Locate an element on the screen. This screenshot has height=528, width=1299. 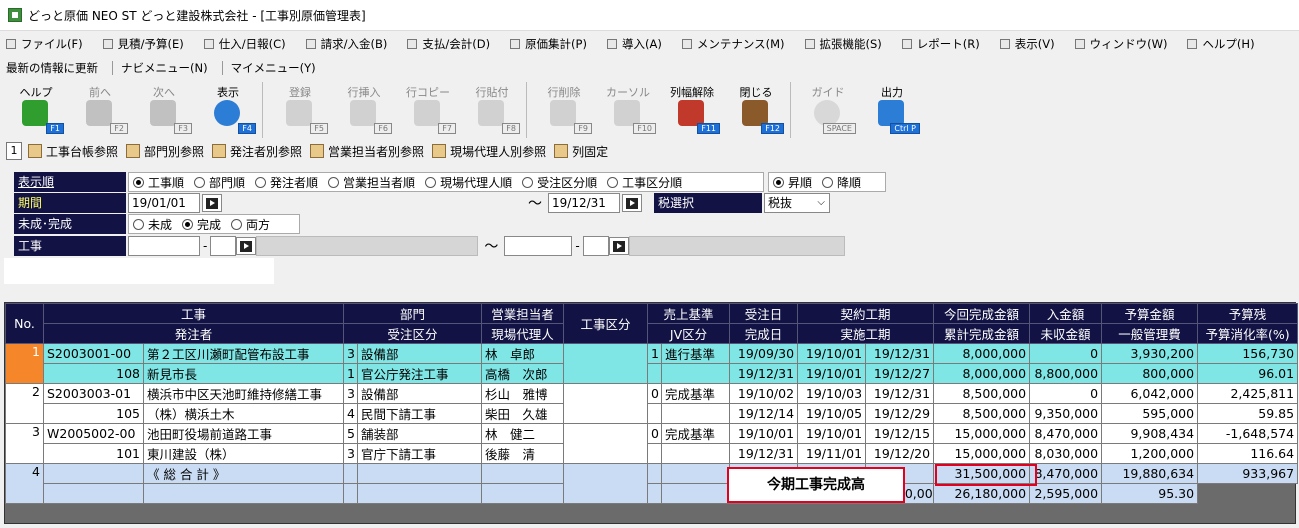
row-number: 4 is located at coordinates (24, 483).